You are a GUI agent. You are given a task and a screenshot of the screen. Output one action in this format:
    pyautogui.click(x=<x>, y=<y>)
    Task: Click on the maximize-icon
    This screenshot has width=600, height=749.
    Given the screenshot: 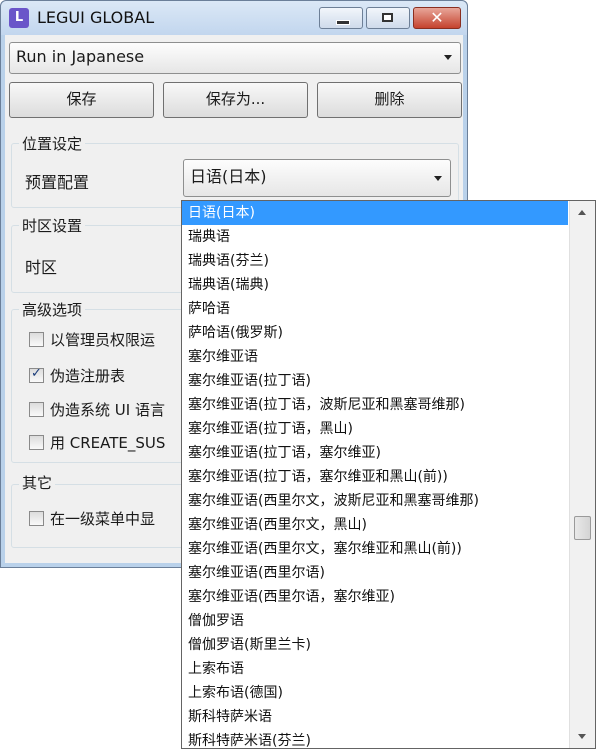 What is the action you would take?
    pyautogui.click(x=387, y=17)
    